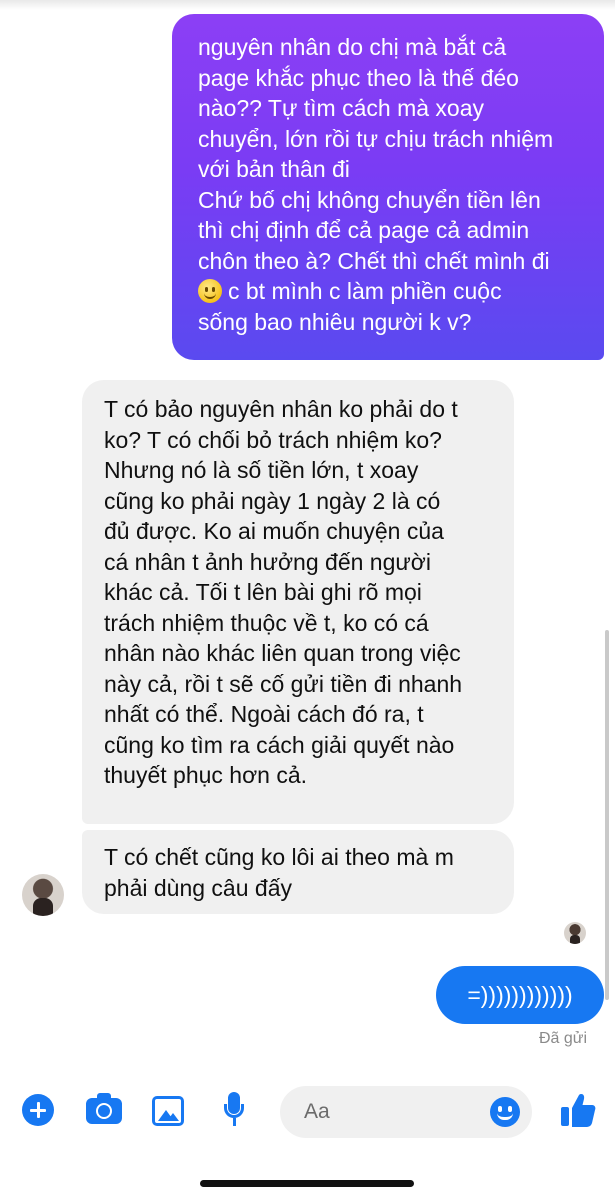 This screenshot has width=615, height=1200. What do you see at coordinates (607, 815) in the screenshot?
I see `scrollbar` at bounding box center [607, 815].